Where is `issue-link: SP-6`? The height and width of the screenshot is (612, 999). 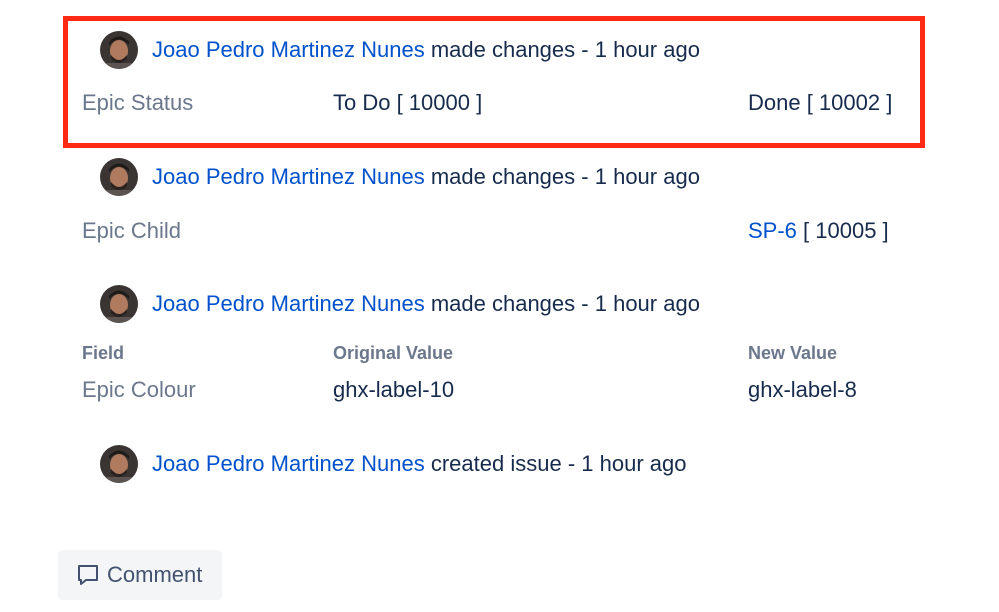 issue-link: SP-6 is located at coordinates (772, 230).